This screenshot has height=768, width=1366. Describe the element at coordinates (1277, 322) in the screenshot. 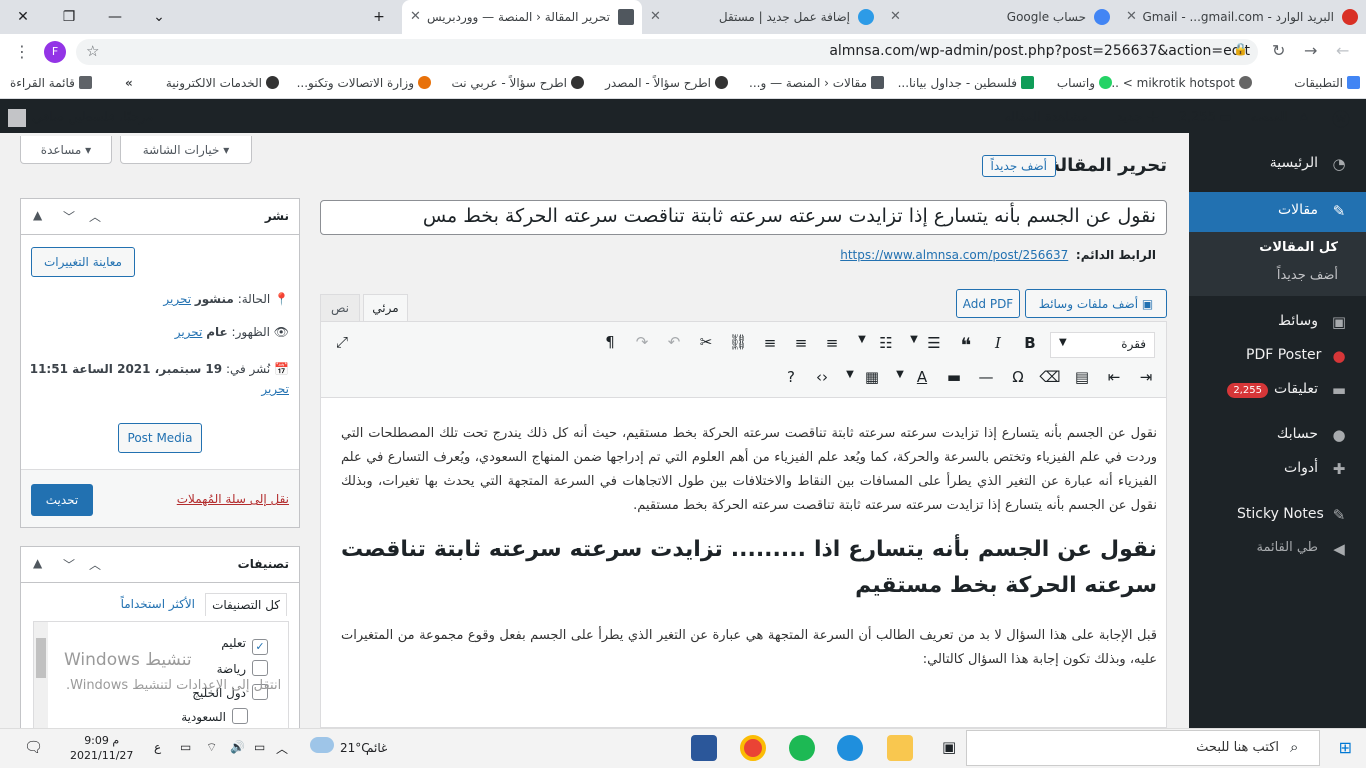

I see `menu-media: ▣ وسائط` at that location.